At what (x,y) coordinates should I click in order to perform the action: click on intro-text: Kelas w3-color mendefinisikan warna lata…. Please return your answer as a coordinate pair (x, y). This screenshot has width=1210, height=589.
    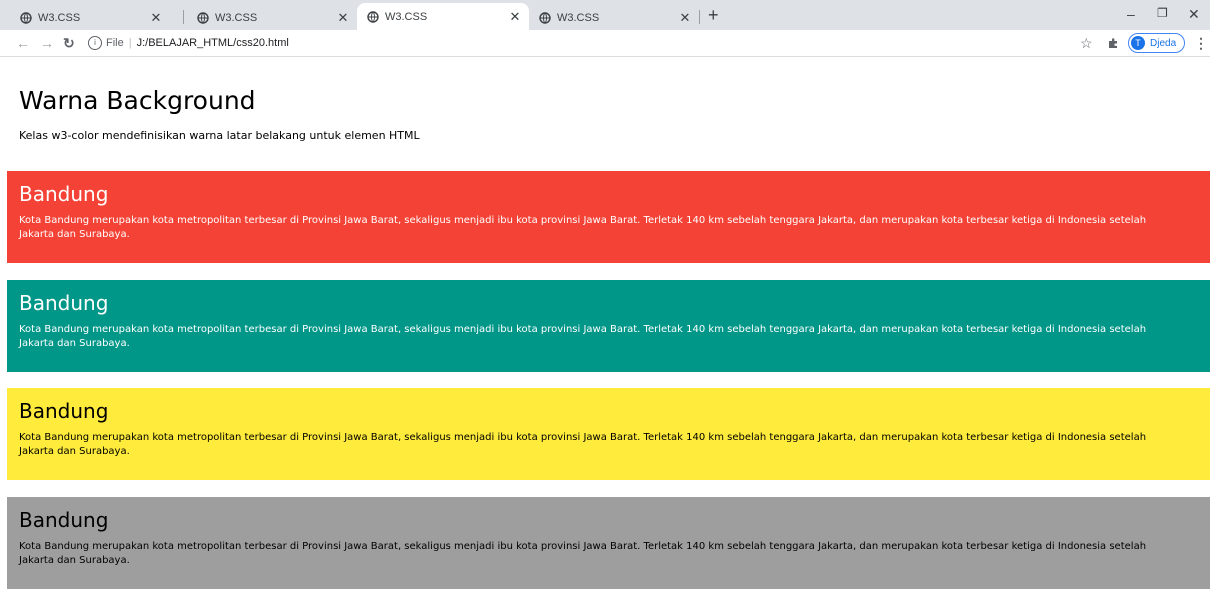
    Looking at the image, I should click on (219, 135).